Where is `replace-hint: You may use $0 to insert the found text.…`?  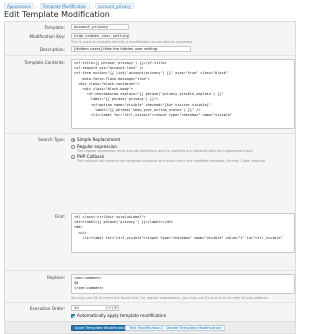
replace-hint: You may use $0 to insert the found text.… is located at coordinates (170, 298).